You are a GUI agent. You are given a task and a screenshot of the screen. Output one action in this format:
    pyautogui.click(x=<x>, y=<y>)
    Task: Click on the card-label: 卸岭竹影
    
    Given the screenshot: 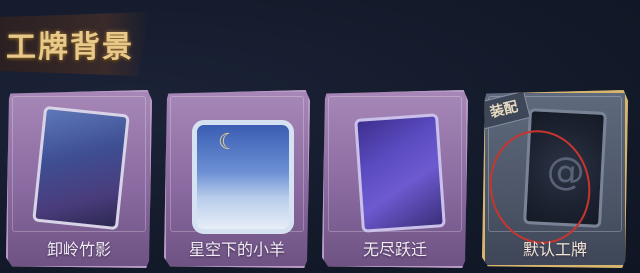 What is the action you would take?
    pyautogui.click(x=78, y=249)
    